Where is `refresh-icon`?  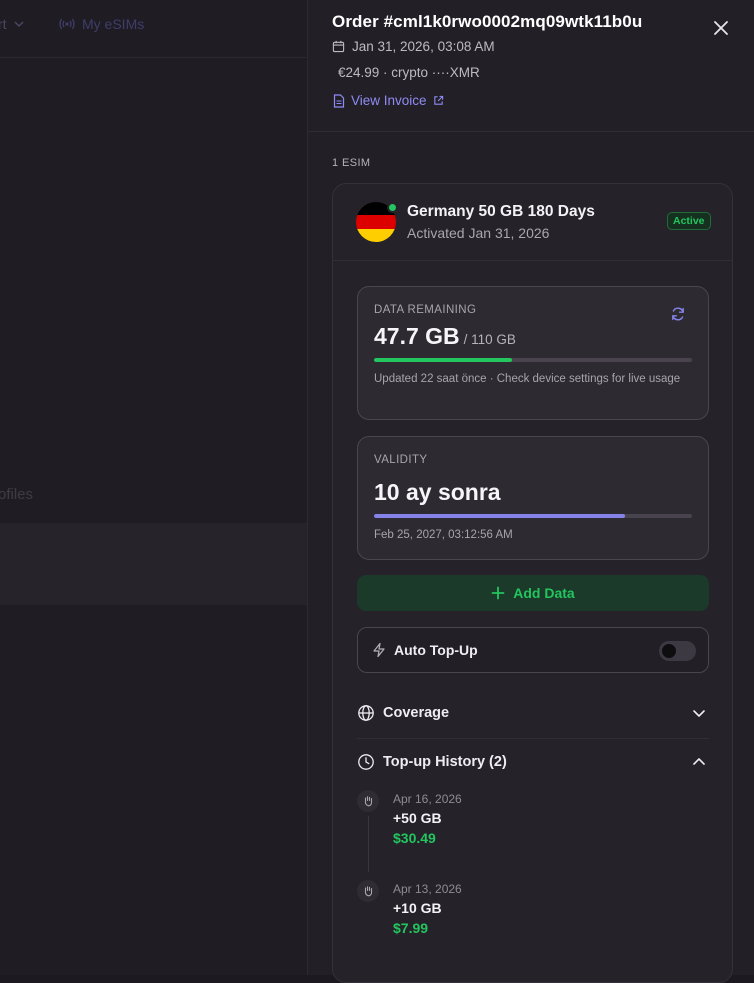 refresh-icon is located at coordinates (678, 314).